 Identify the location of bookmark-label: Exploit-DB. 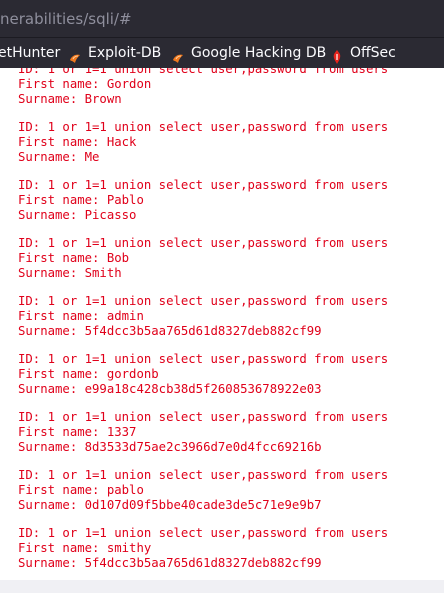
(125, 53).